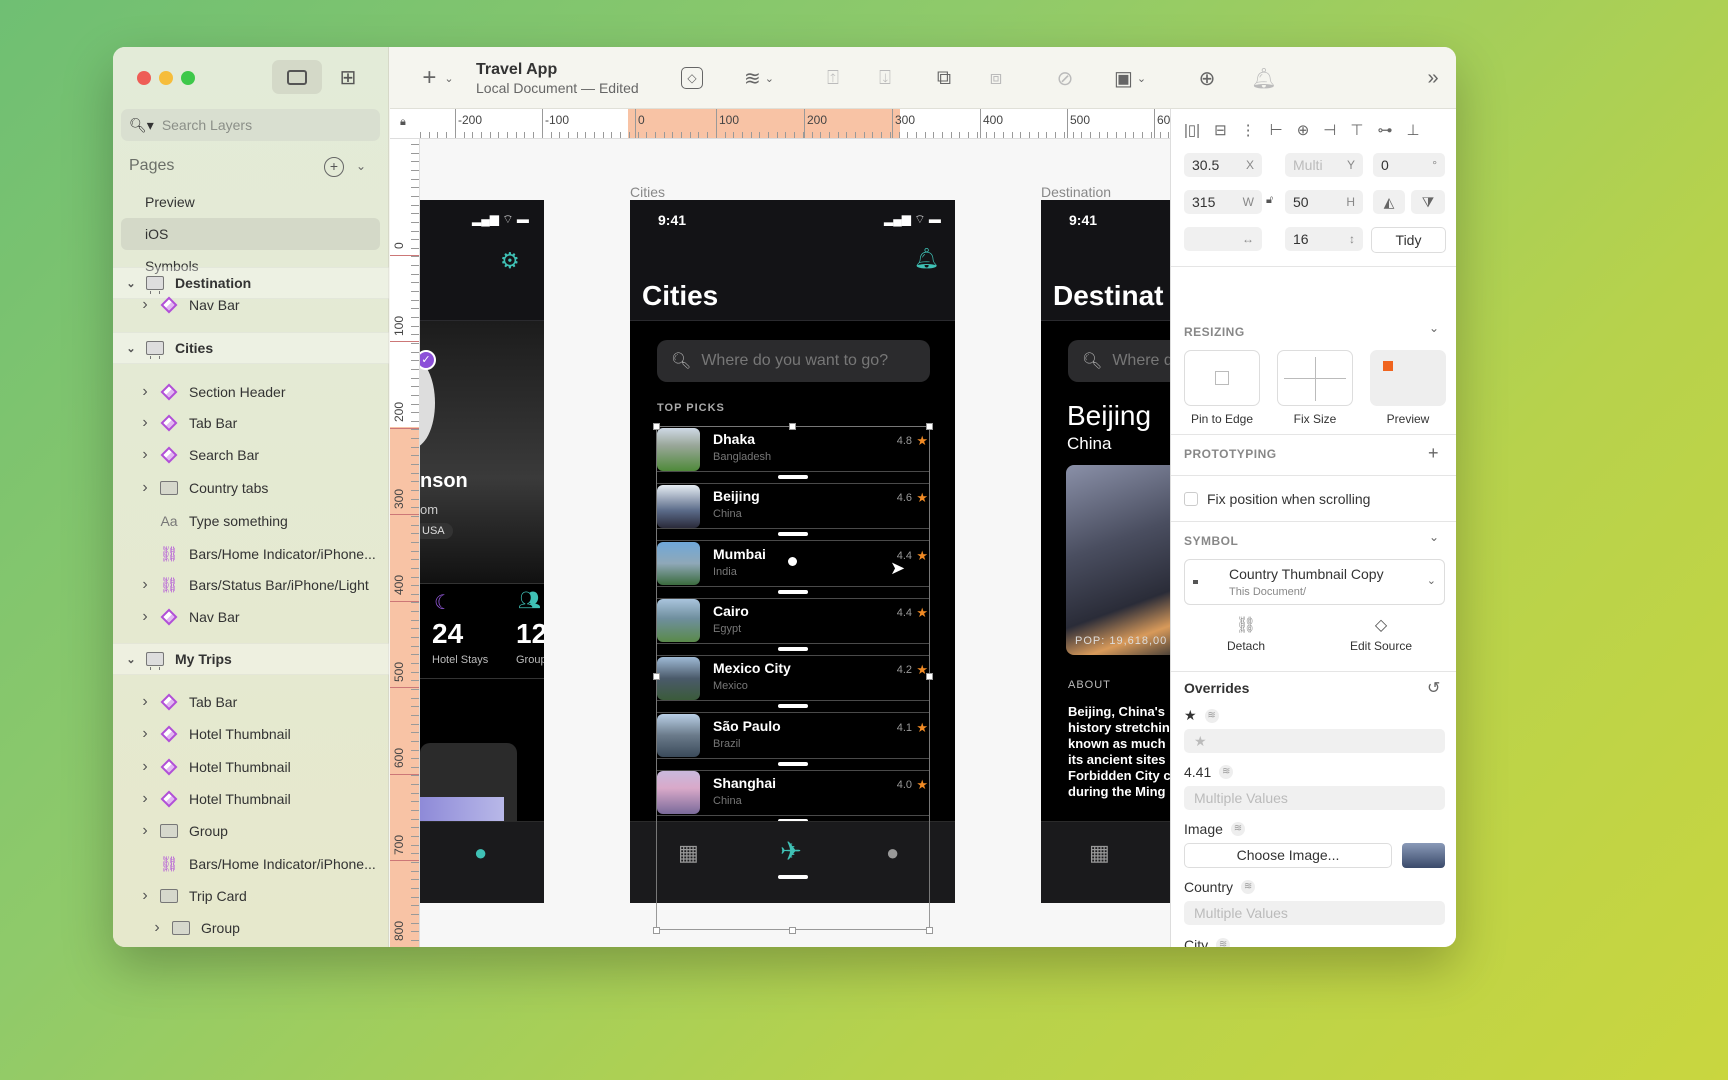 The image size is (1728, 1080). I want to click on grid-view-button: ⊞, so click(348, 77).